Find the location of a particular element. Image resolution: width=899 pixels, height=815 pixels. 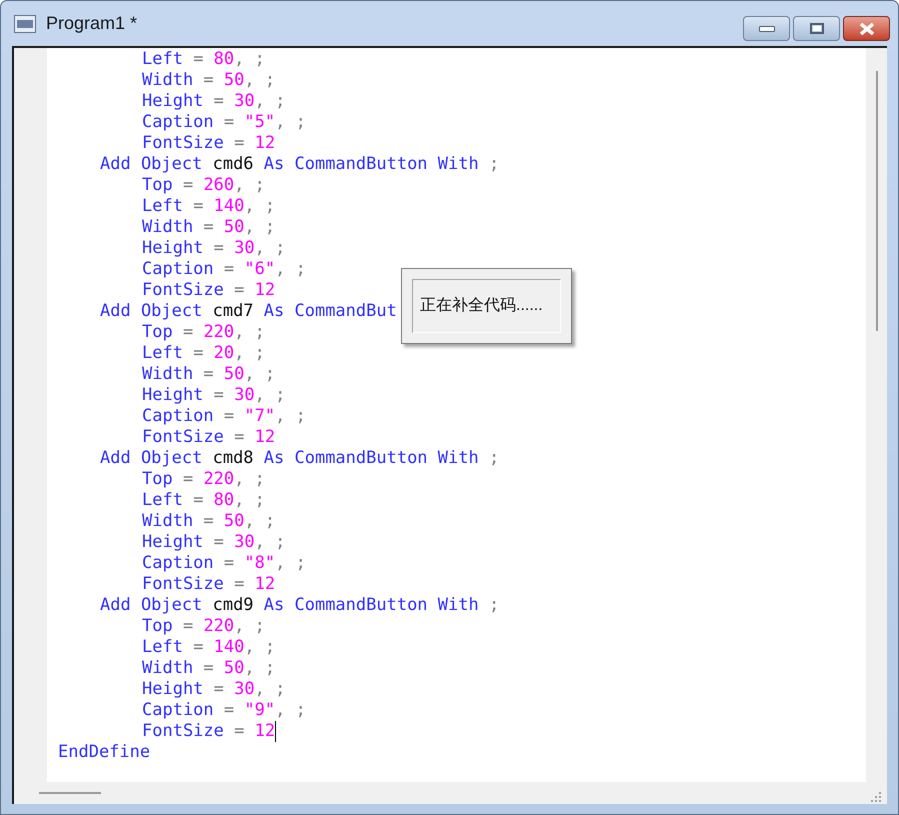

maximize-icon is located at coordinates (817, 28).